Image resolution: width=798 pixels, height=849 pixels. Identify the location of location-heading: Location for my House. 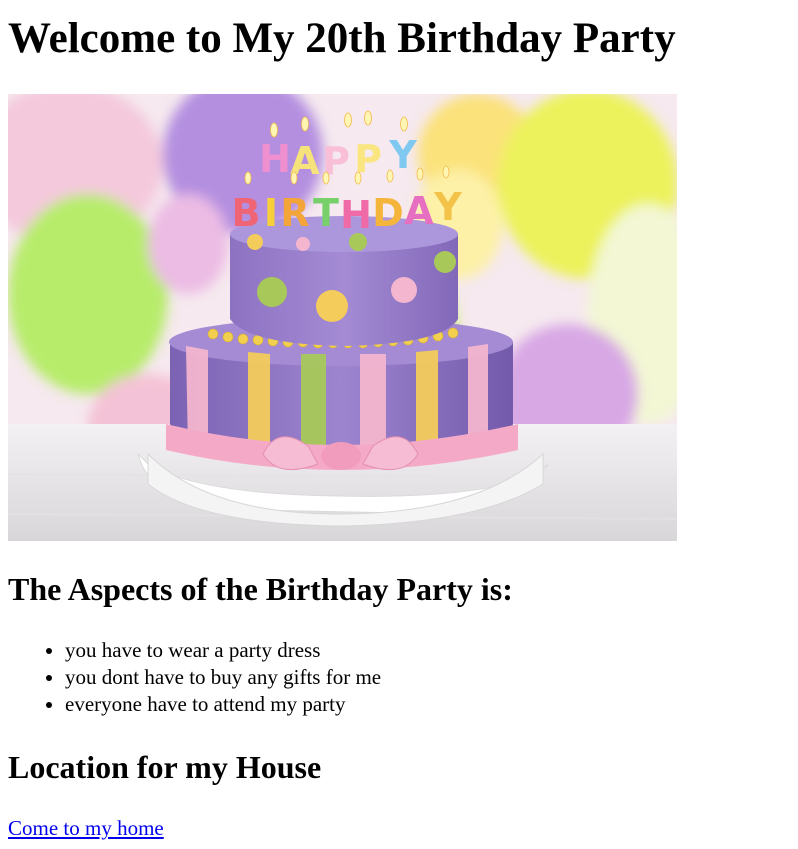
(165, 767).